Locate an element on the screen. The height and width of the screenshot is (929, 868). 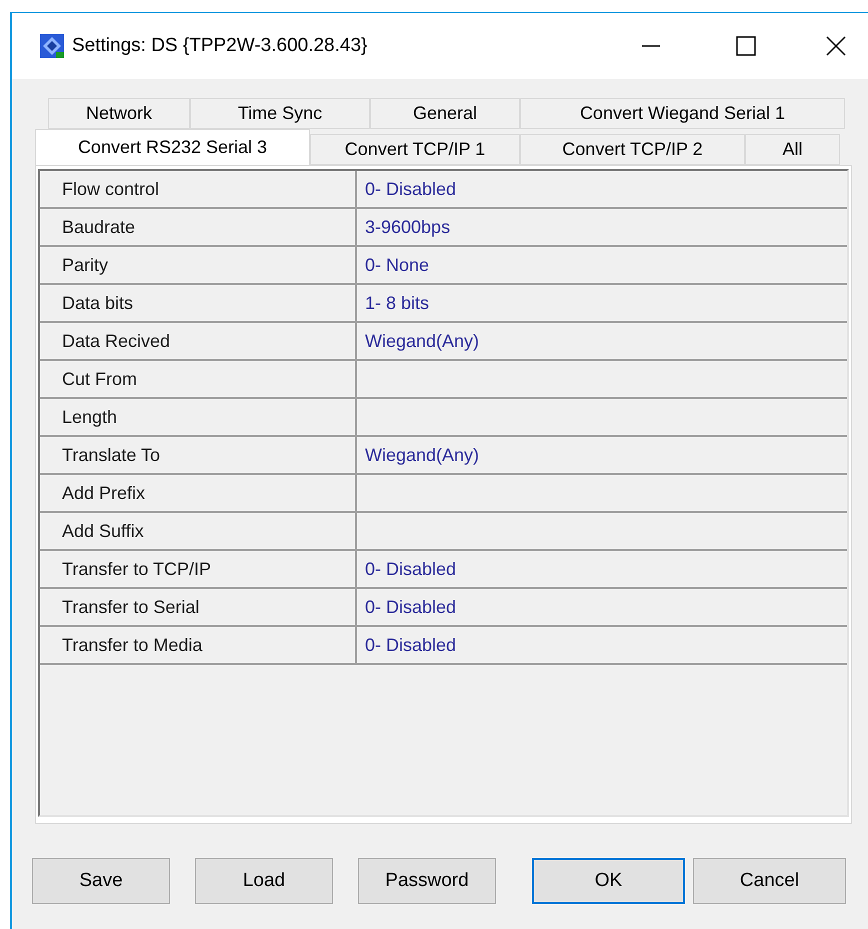
property-value: 0- None is located at coordinates (602, 265).